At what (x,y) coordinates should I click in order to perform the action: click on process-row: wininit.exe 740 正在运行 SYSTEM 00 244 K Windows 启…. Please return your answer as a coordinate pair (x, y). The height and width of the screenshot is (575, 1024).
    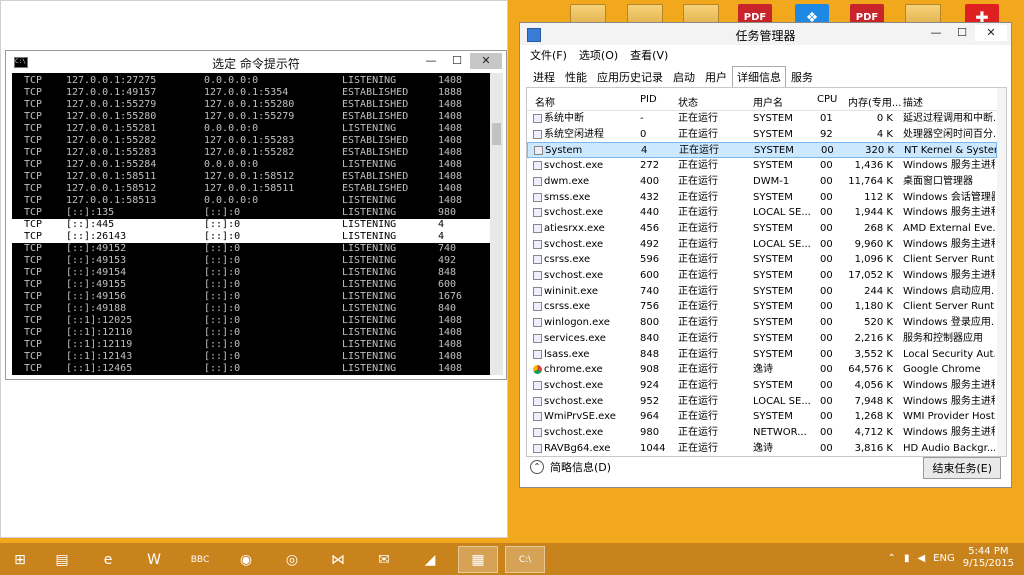
    Looking at the image, I should click on (762, 292).